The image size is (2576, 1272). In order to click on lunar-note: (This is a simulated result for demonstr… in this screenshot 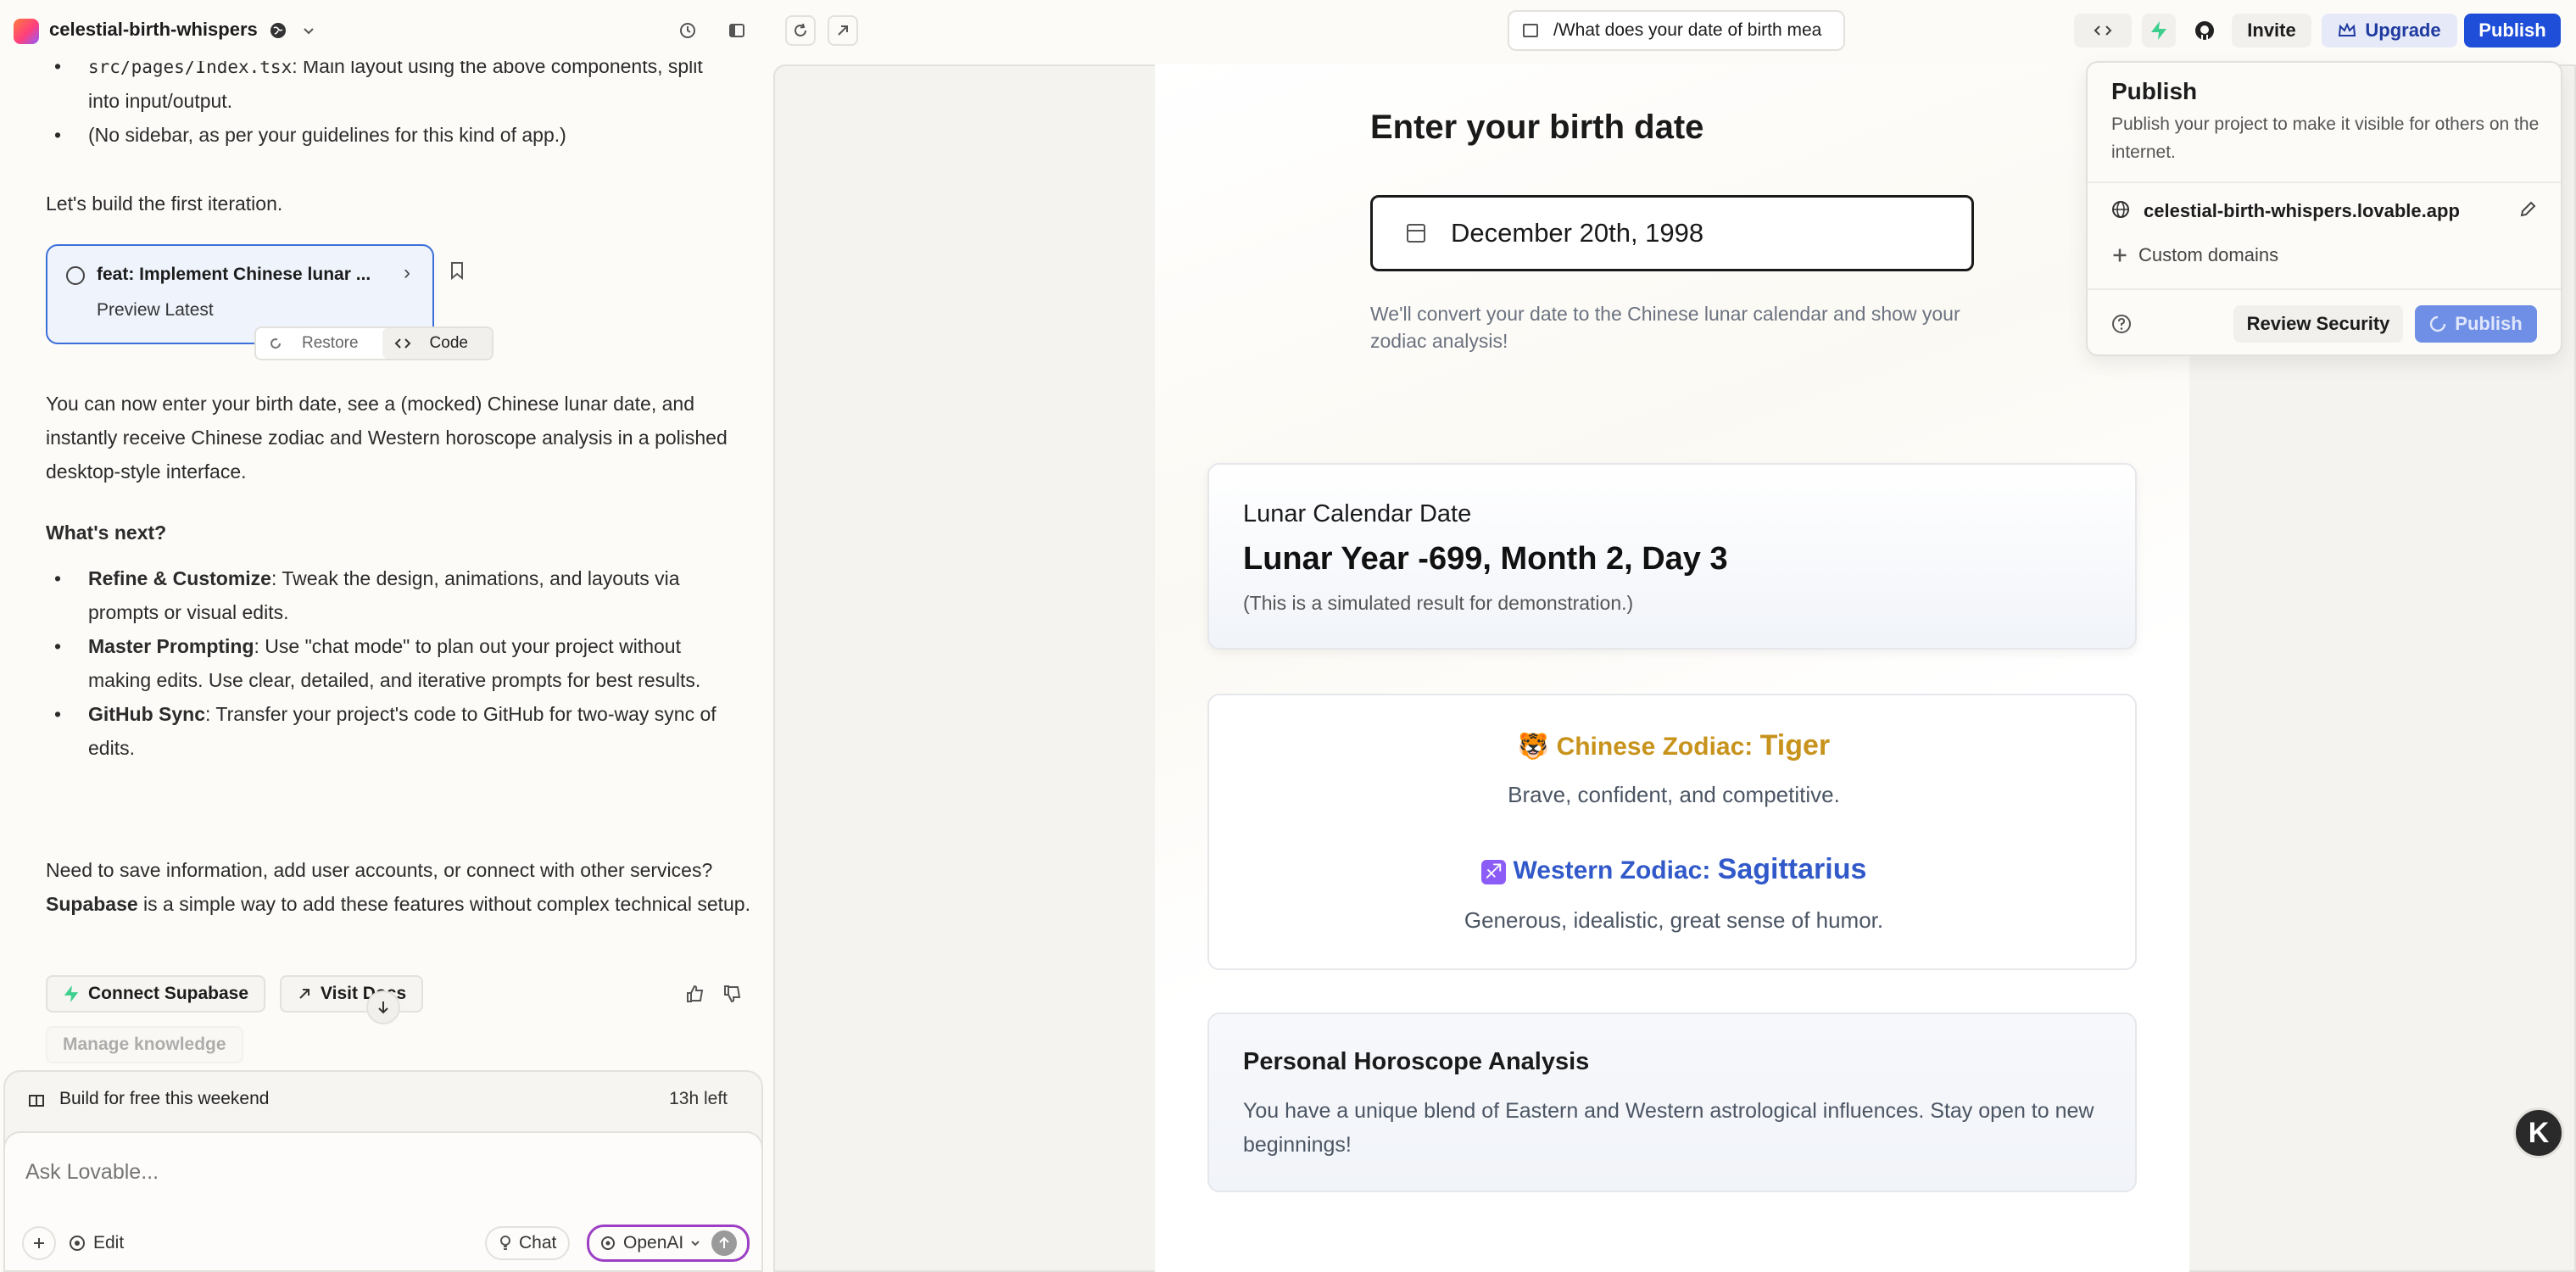, I will do `click(1438, 603)`.